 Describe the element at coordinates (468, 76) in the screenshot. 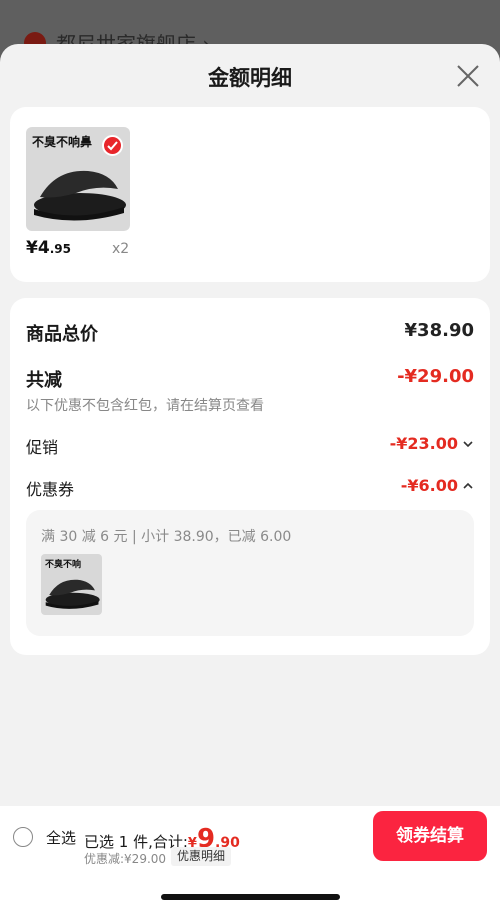

I see `close-icon` at that location.